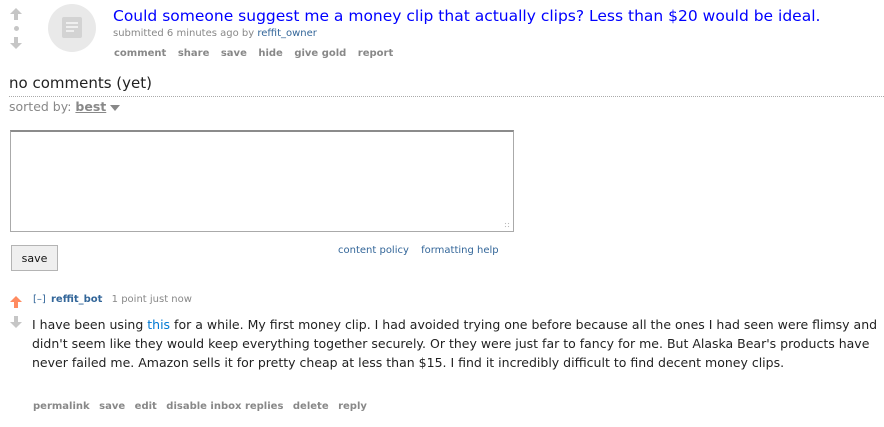 The width and height of the screenshot is (884, 427). I want to click on content-policy-link: content policy, so click(373, 250).